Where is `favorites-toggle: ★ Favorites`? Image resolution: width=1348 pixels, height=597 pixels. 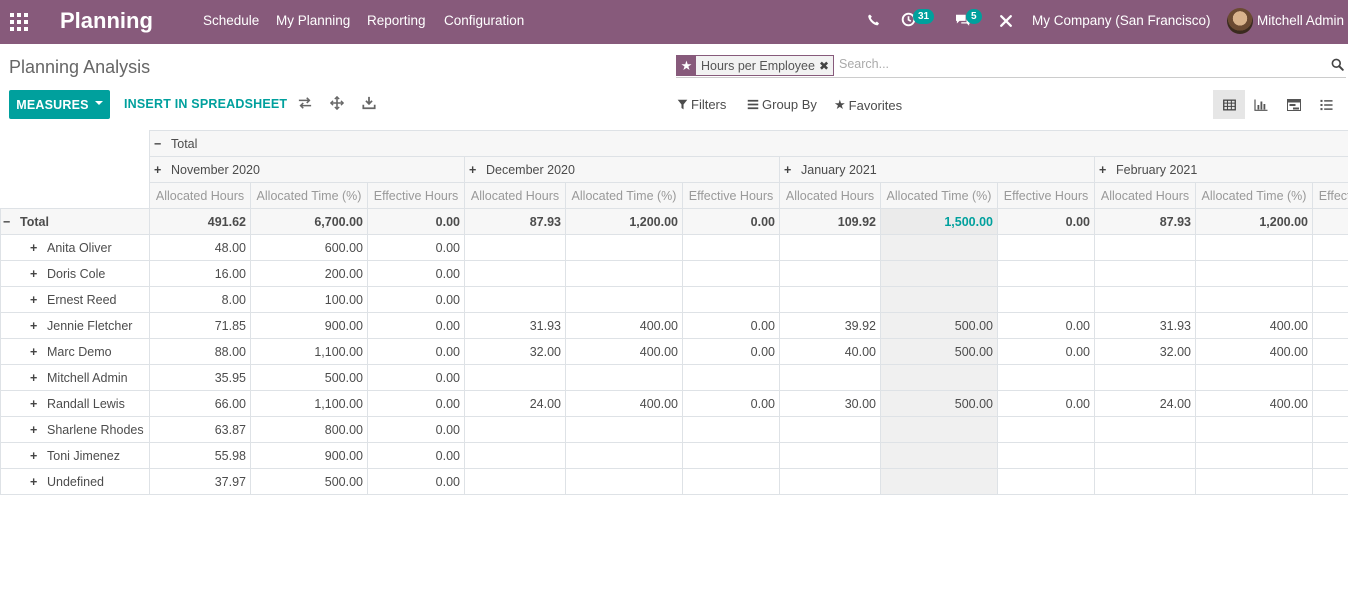 favorites-toggle: ★ Favorites is located at coordinates (868, 105).